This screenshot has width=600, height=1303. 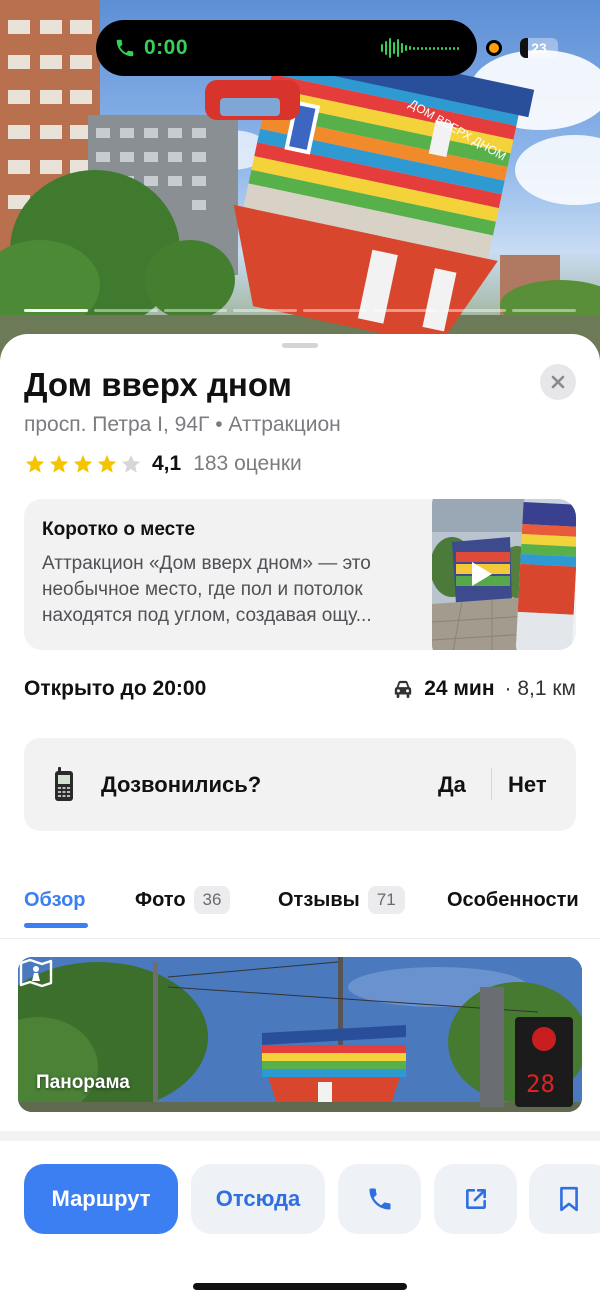 What do you see at coordinates (64, 784) in the screenshot?
I see `mobile-phone-icon` at bounding box center [64, 784].